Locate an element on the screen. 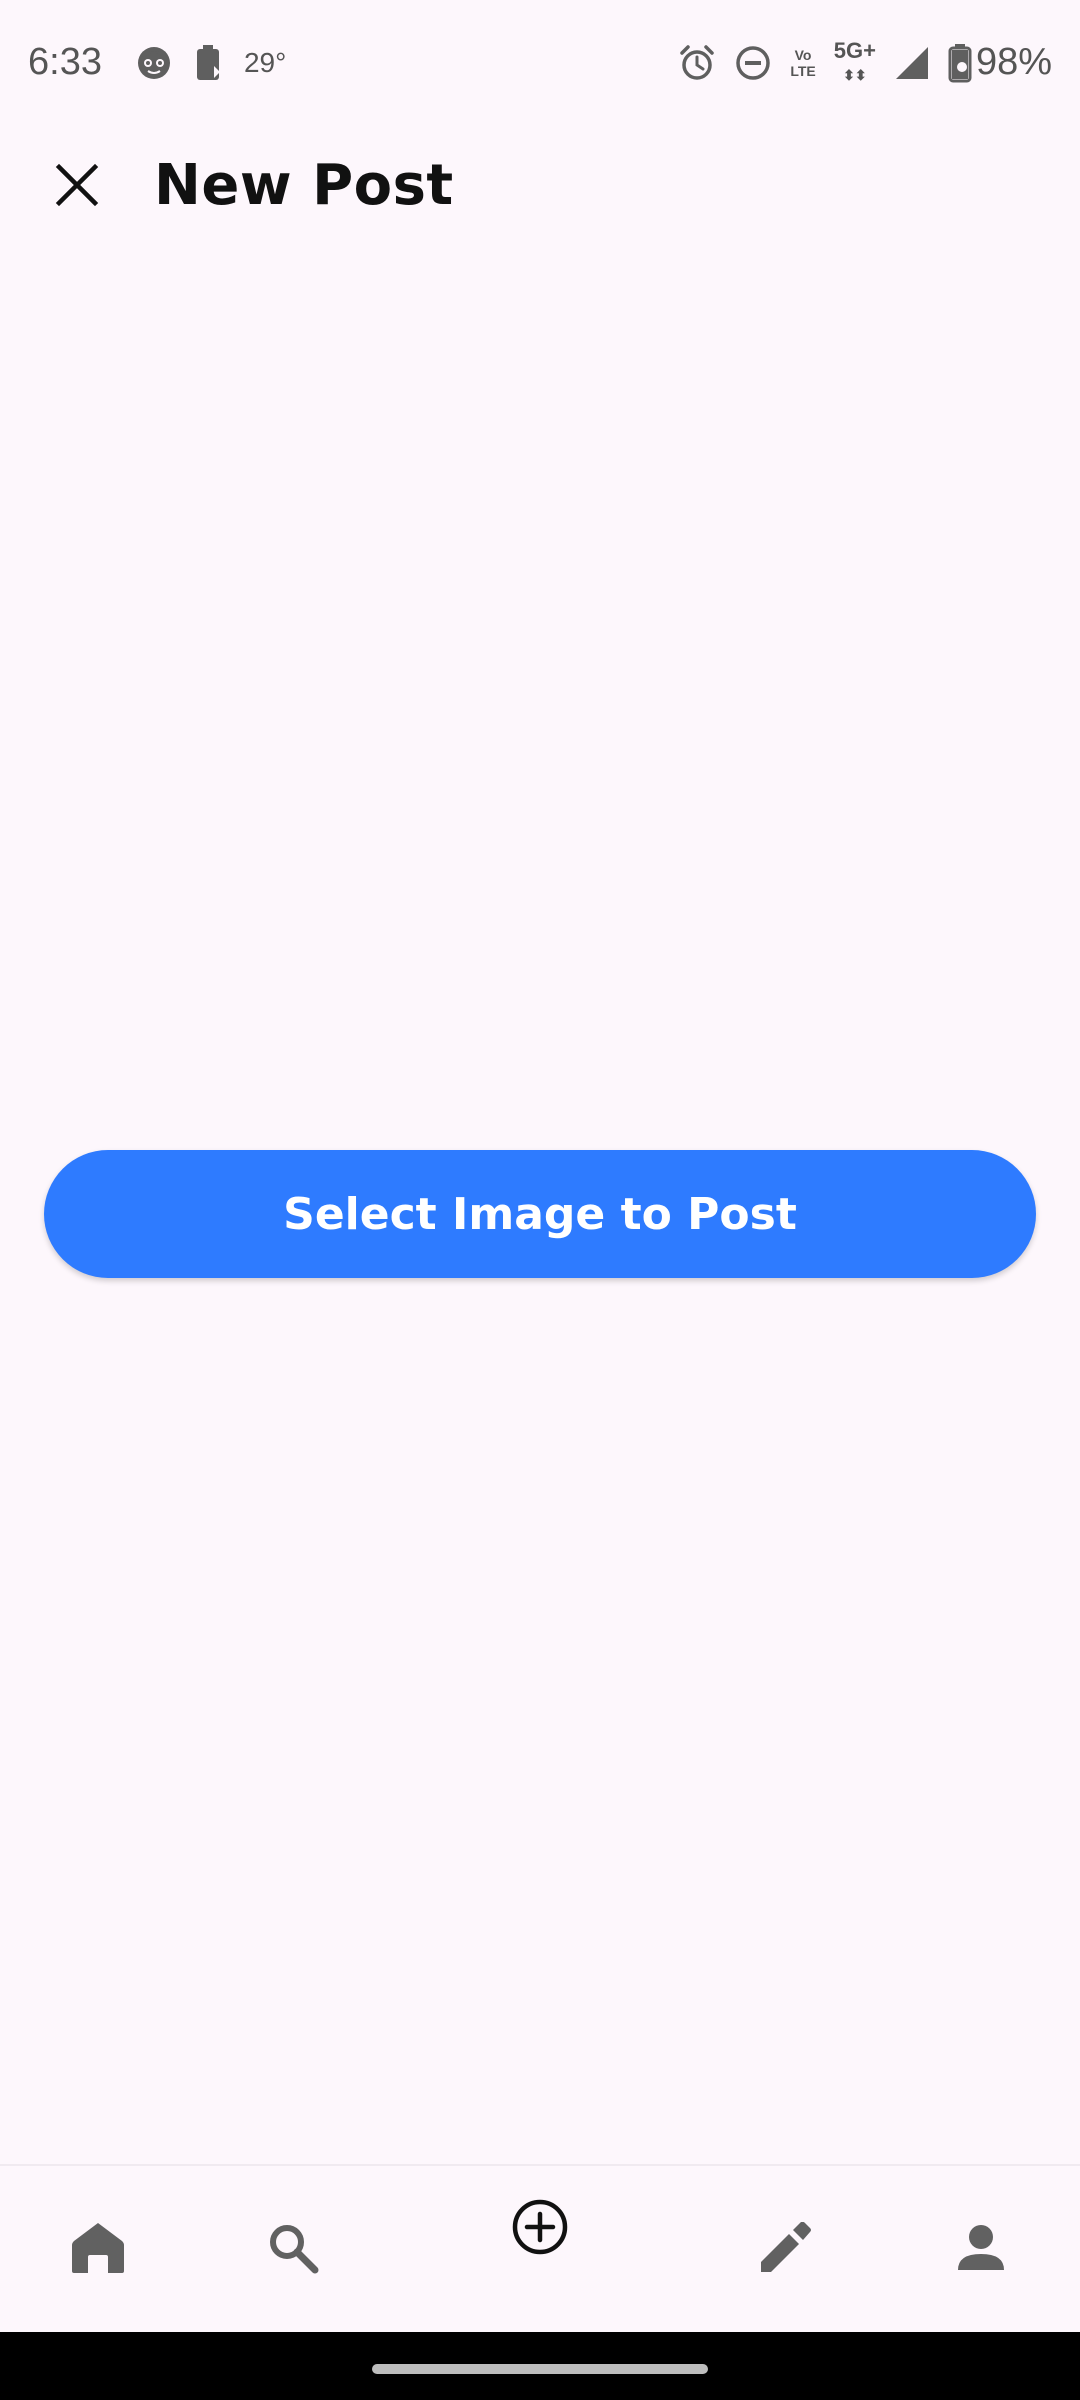 The image size is (1080, 2400). nav-profile is located at coordinates (981, 2248).